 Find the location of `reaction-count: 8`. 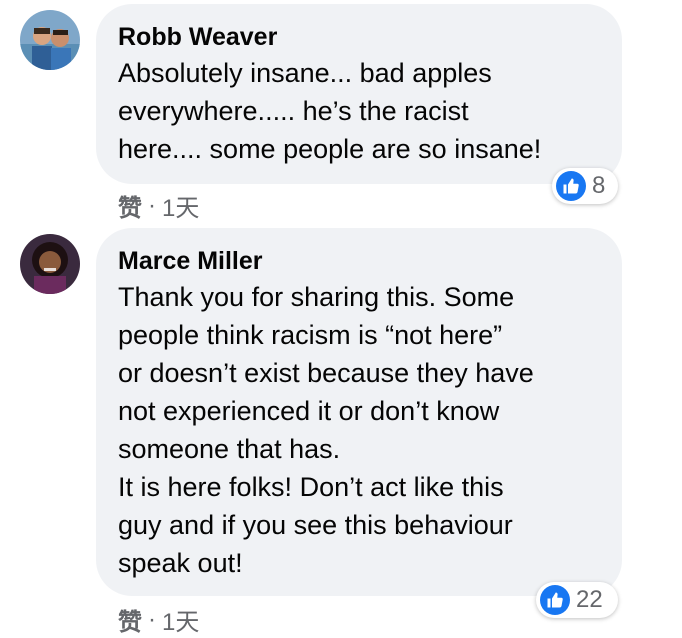

reaction-count: 8 is located at coordinates (599, 185).